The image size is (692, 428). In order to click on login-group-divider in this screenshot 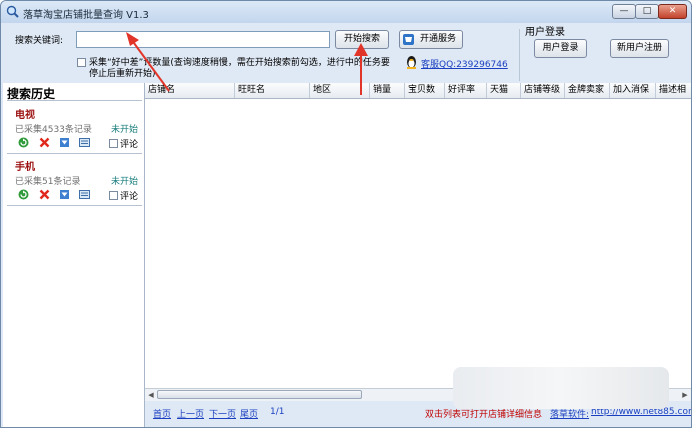, I will do `click(519, 55)`.